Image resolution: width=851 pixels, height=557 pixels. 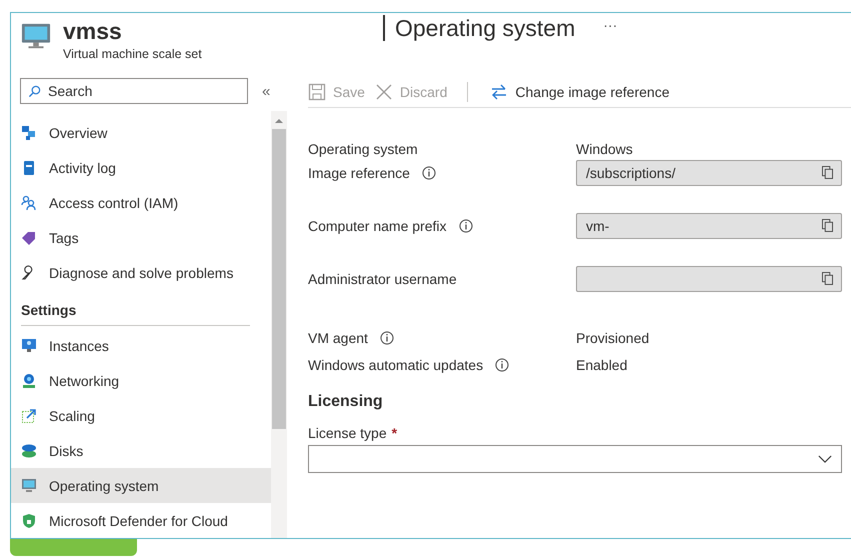 I want to click on field-label: Administrator username, so click(x=382, y=278).